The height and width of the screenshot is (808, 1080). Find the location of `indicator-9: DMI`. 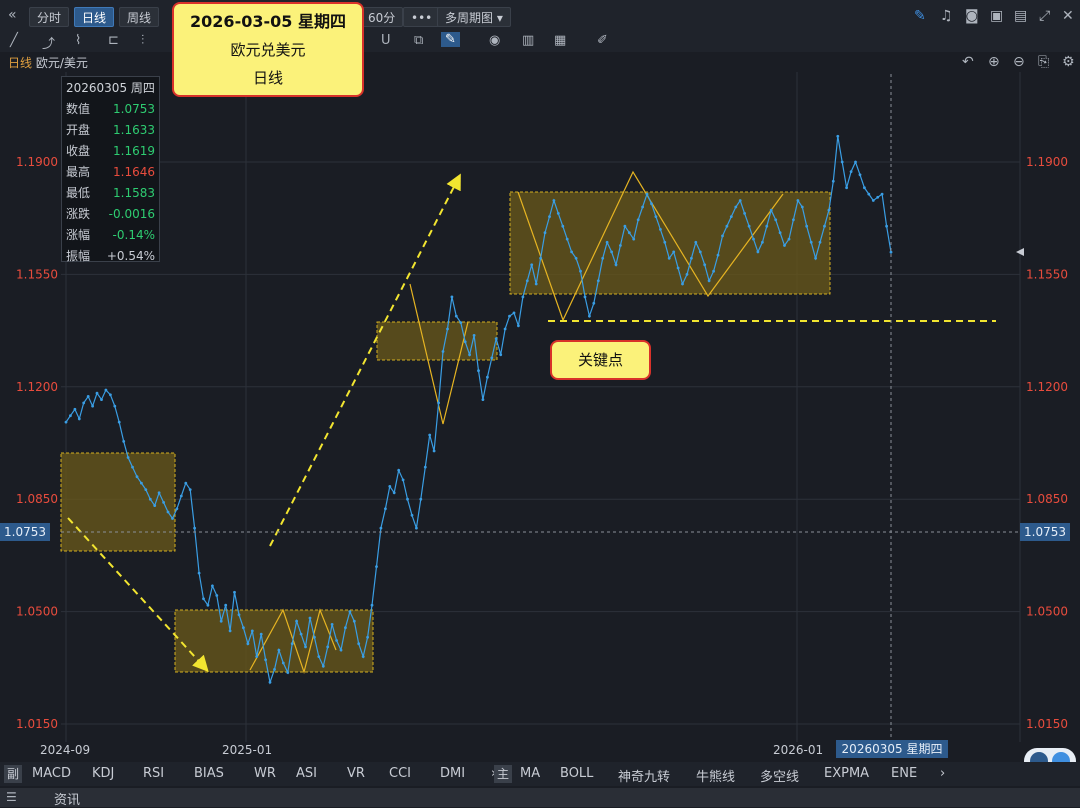

indicator-9: DMI is located at coordinates (452, 773).